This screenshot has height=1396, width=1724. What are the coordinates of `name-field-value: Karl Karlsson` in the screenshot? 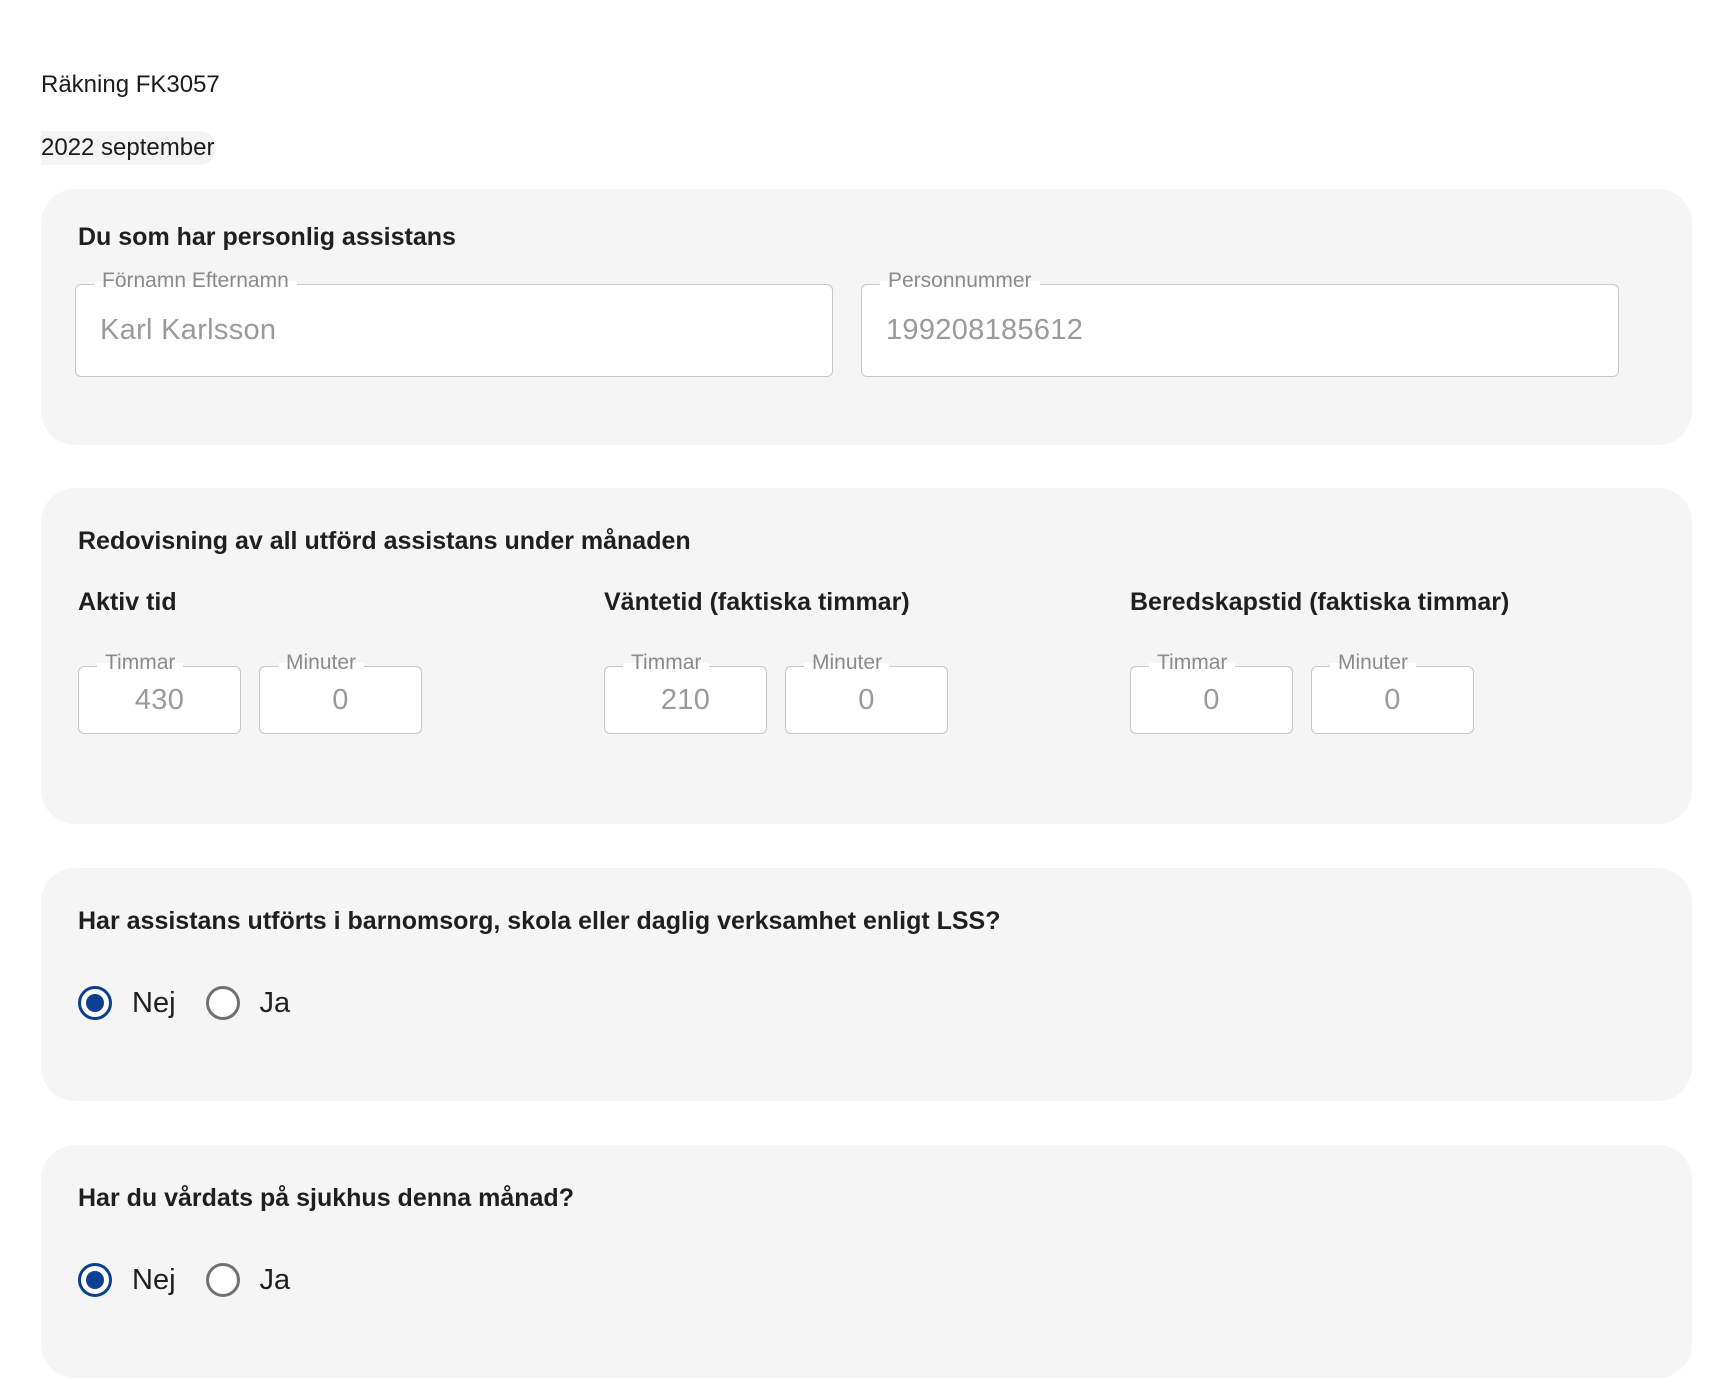 It's located at (188, 330).